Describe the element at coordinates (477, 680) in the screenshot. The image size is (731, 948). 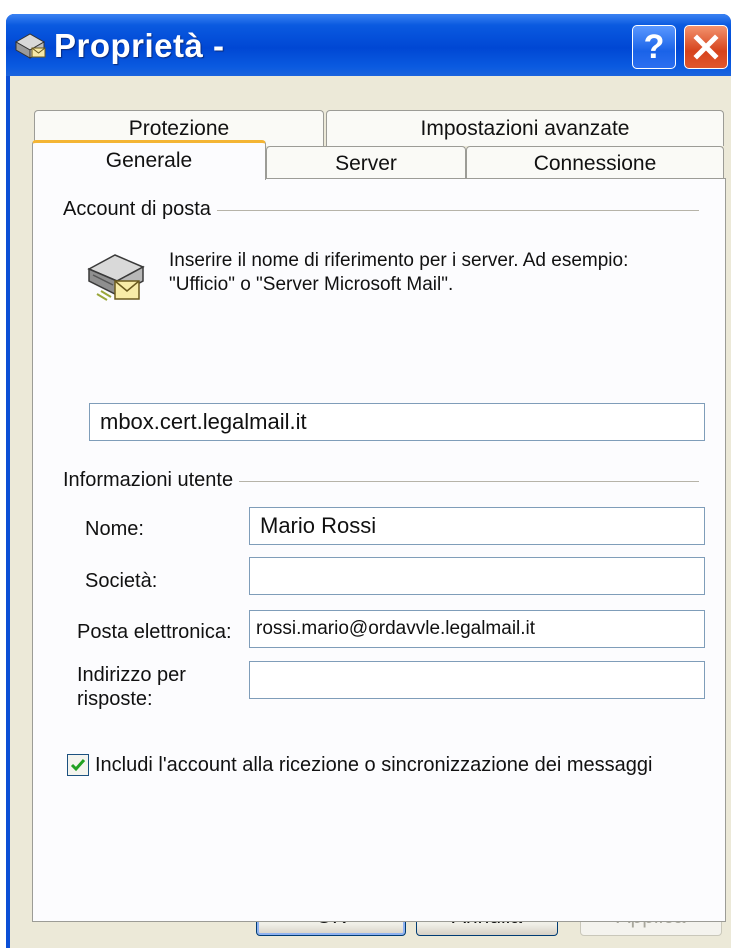
I see `reply-address-input` at that location.